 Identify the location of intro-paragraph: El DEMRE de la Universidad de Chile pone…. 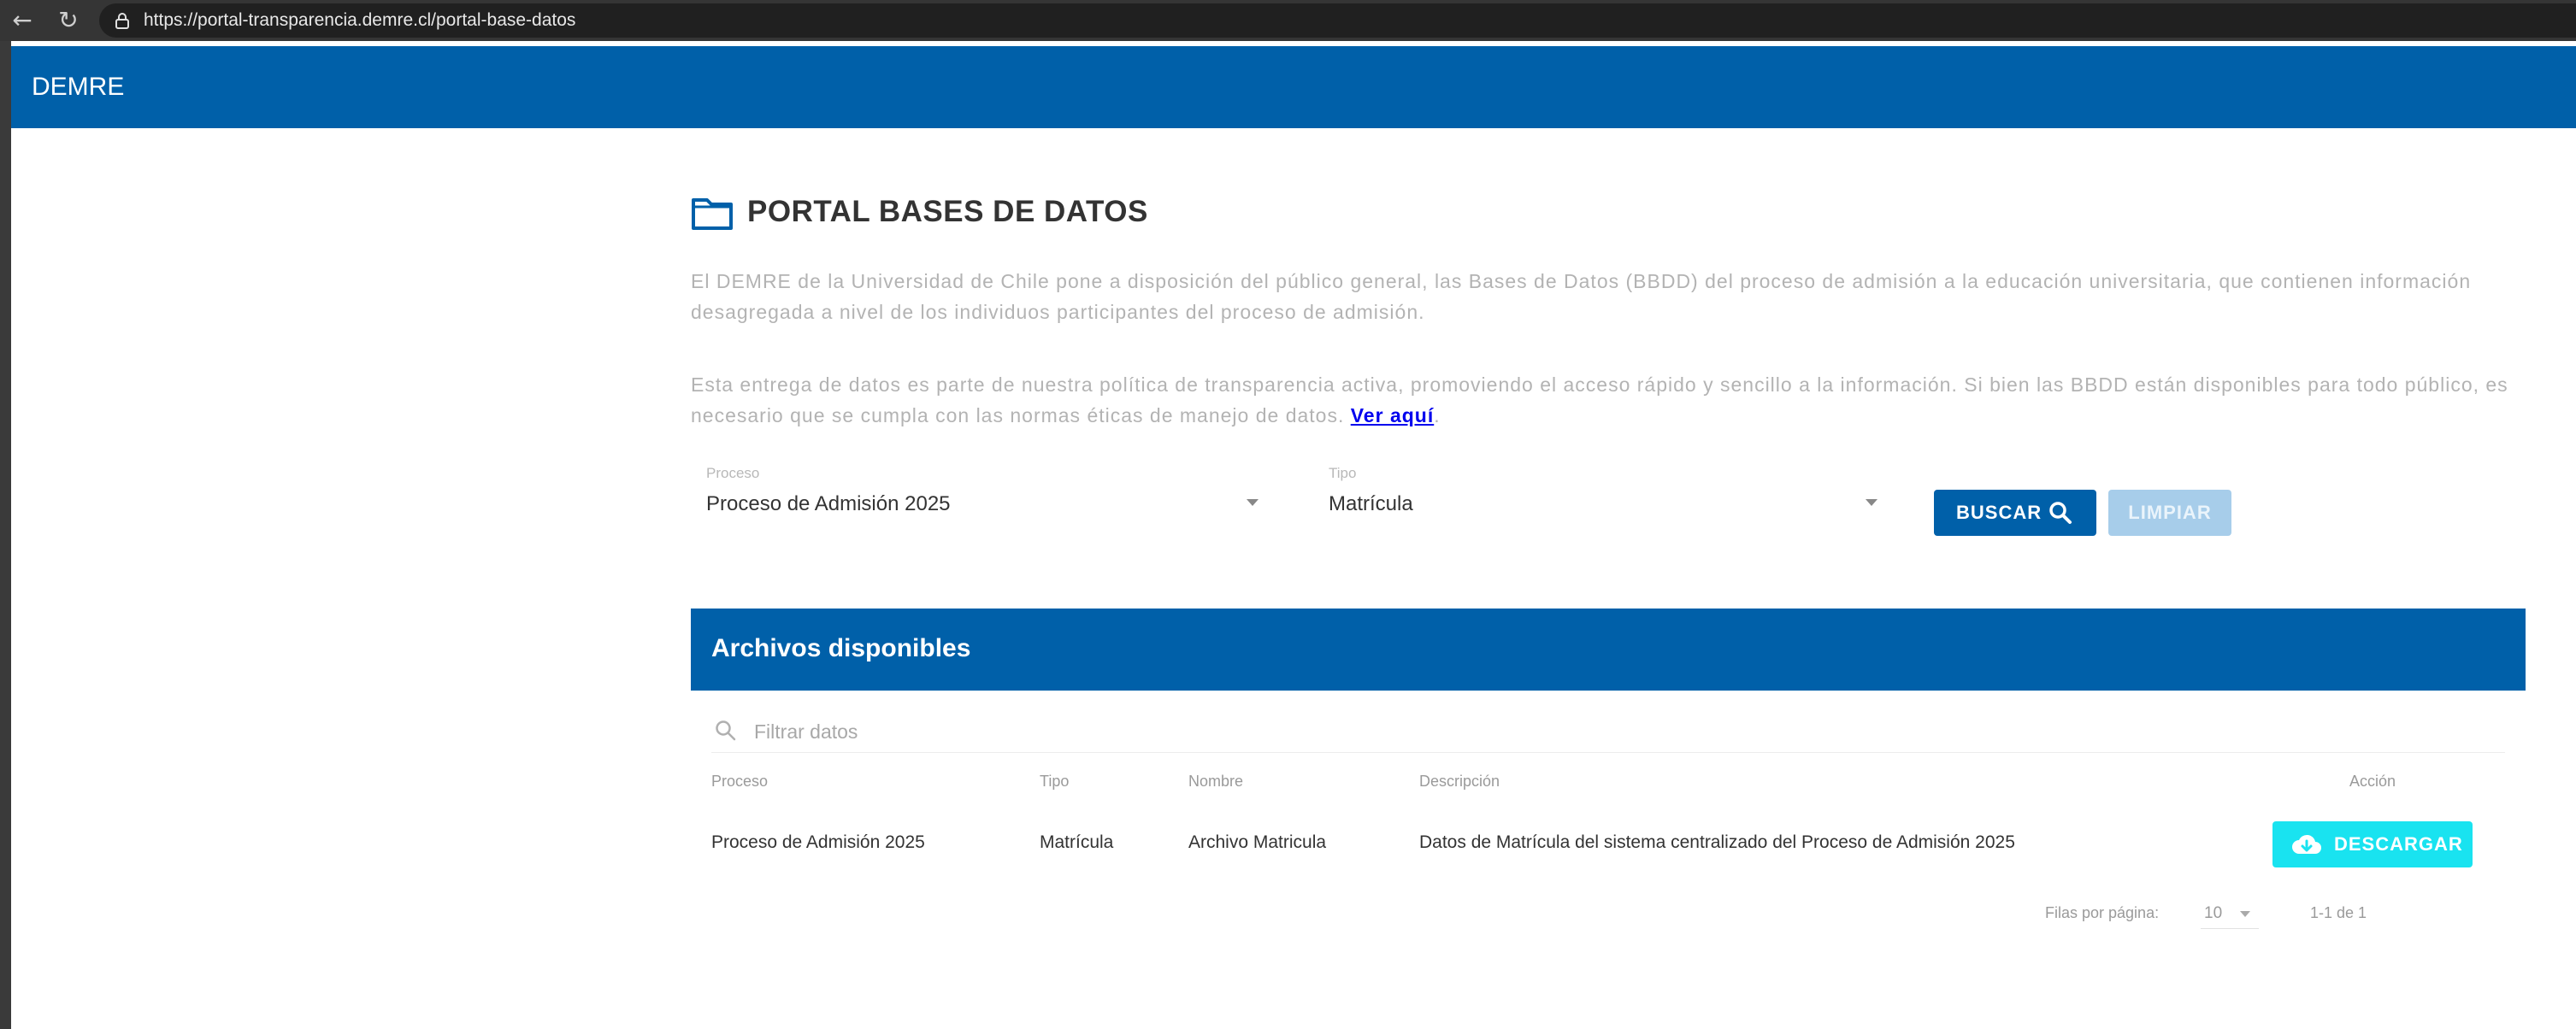
(1581, 296).